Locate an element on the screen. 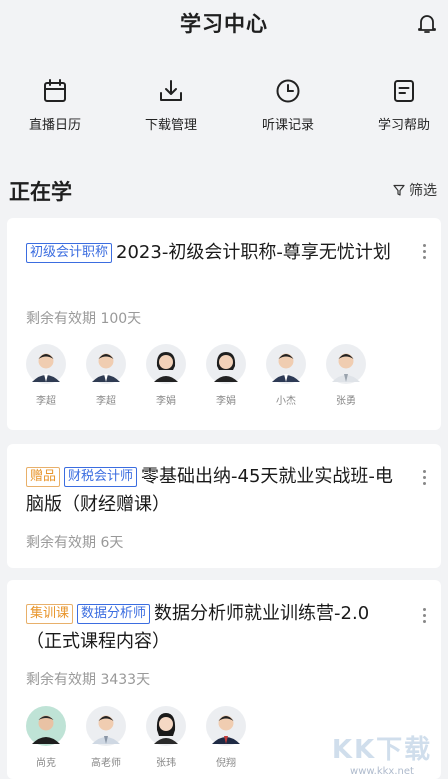 This screenshot has height=779, width=448. course-validity: 剩余有效期 3433天 is located at coordinates (88, 680).